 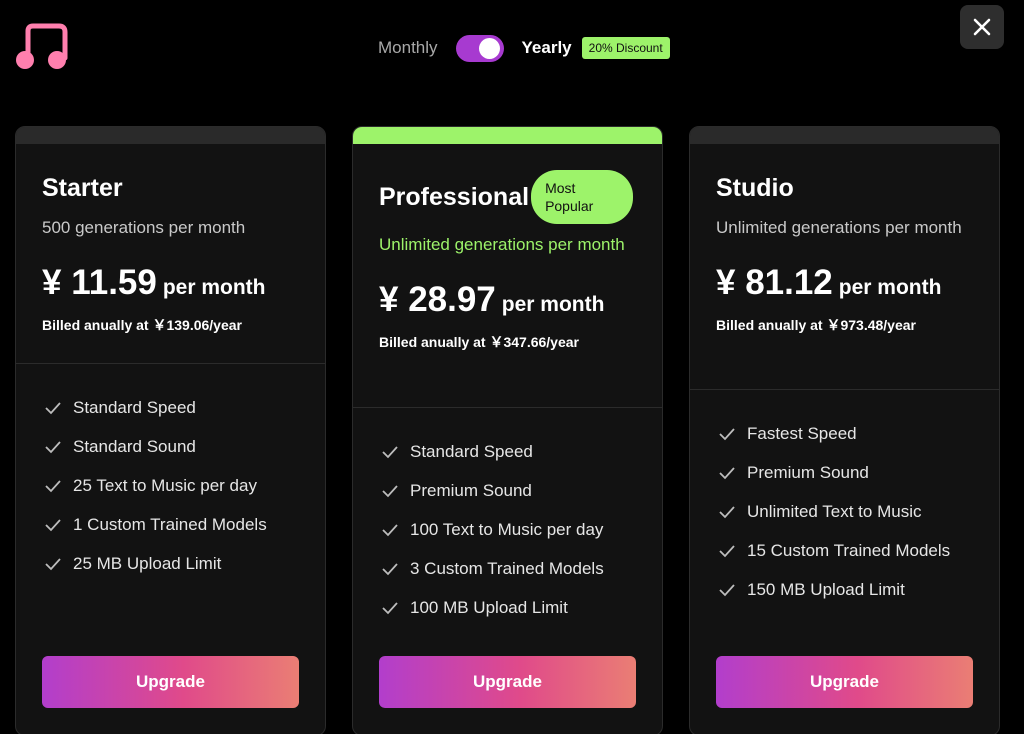 I want to click on feature-label: Unlimited Text to Music, so click(x=834, y=511).